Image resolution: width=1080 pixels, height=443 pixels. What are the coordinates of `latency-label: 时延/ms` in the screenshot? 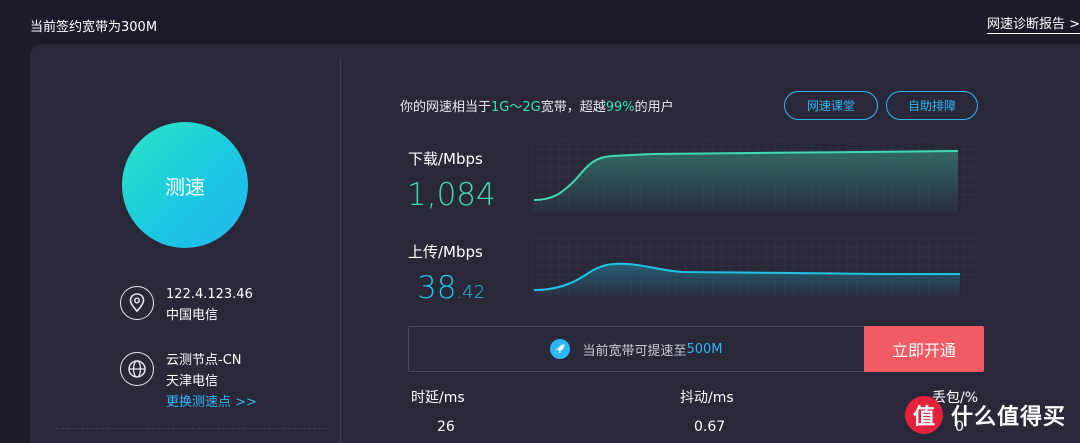 It's located at (438, 398).